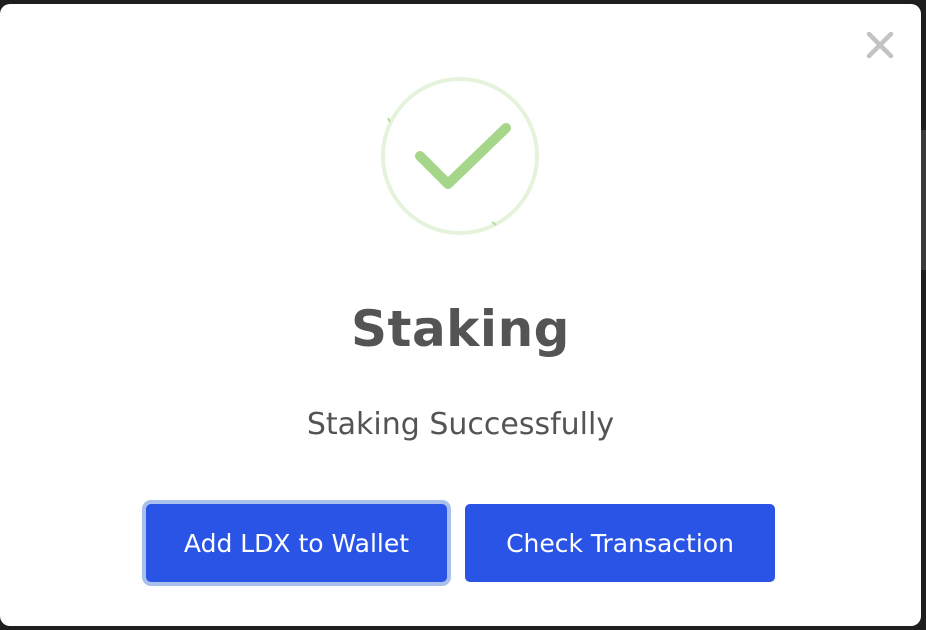  Describe the element at coordinates (460, 156) in the screenshot. I see `checkmark-success-icon` at that location.